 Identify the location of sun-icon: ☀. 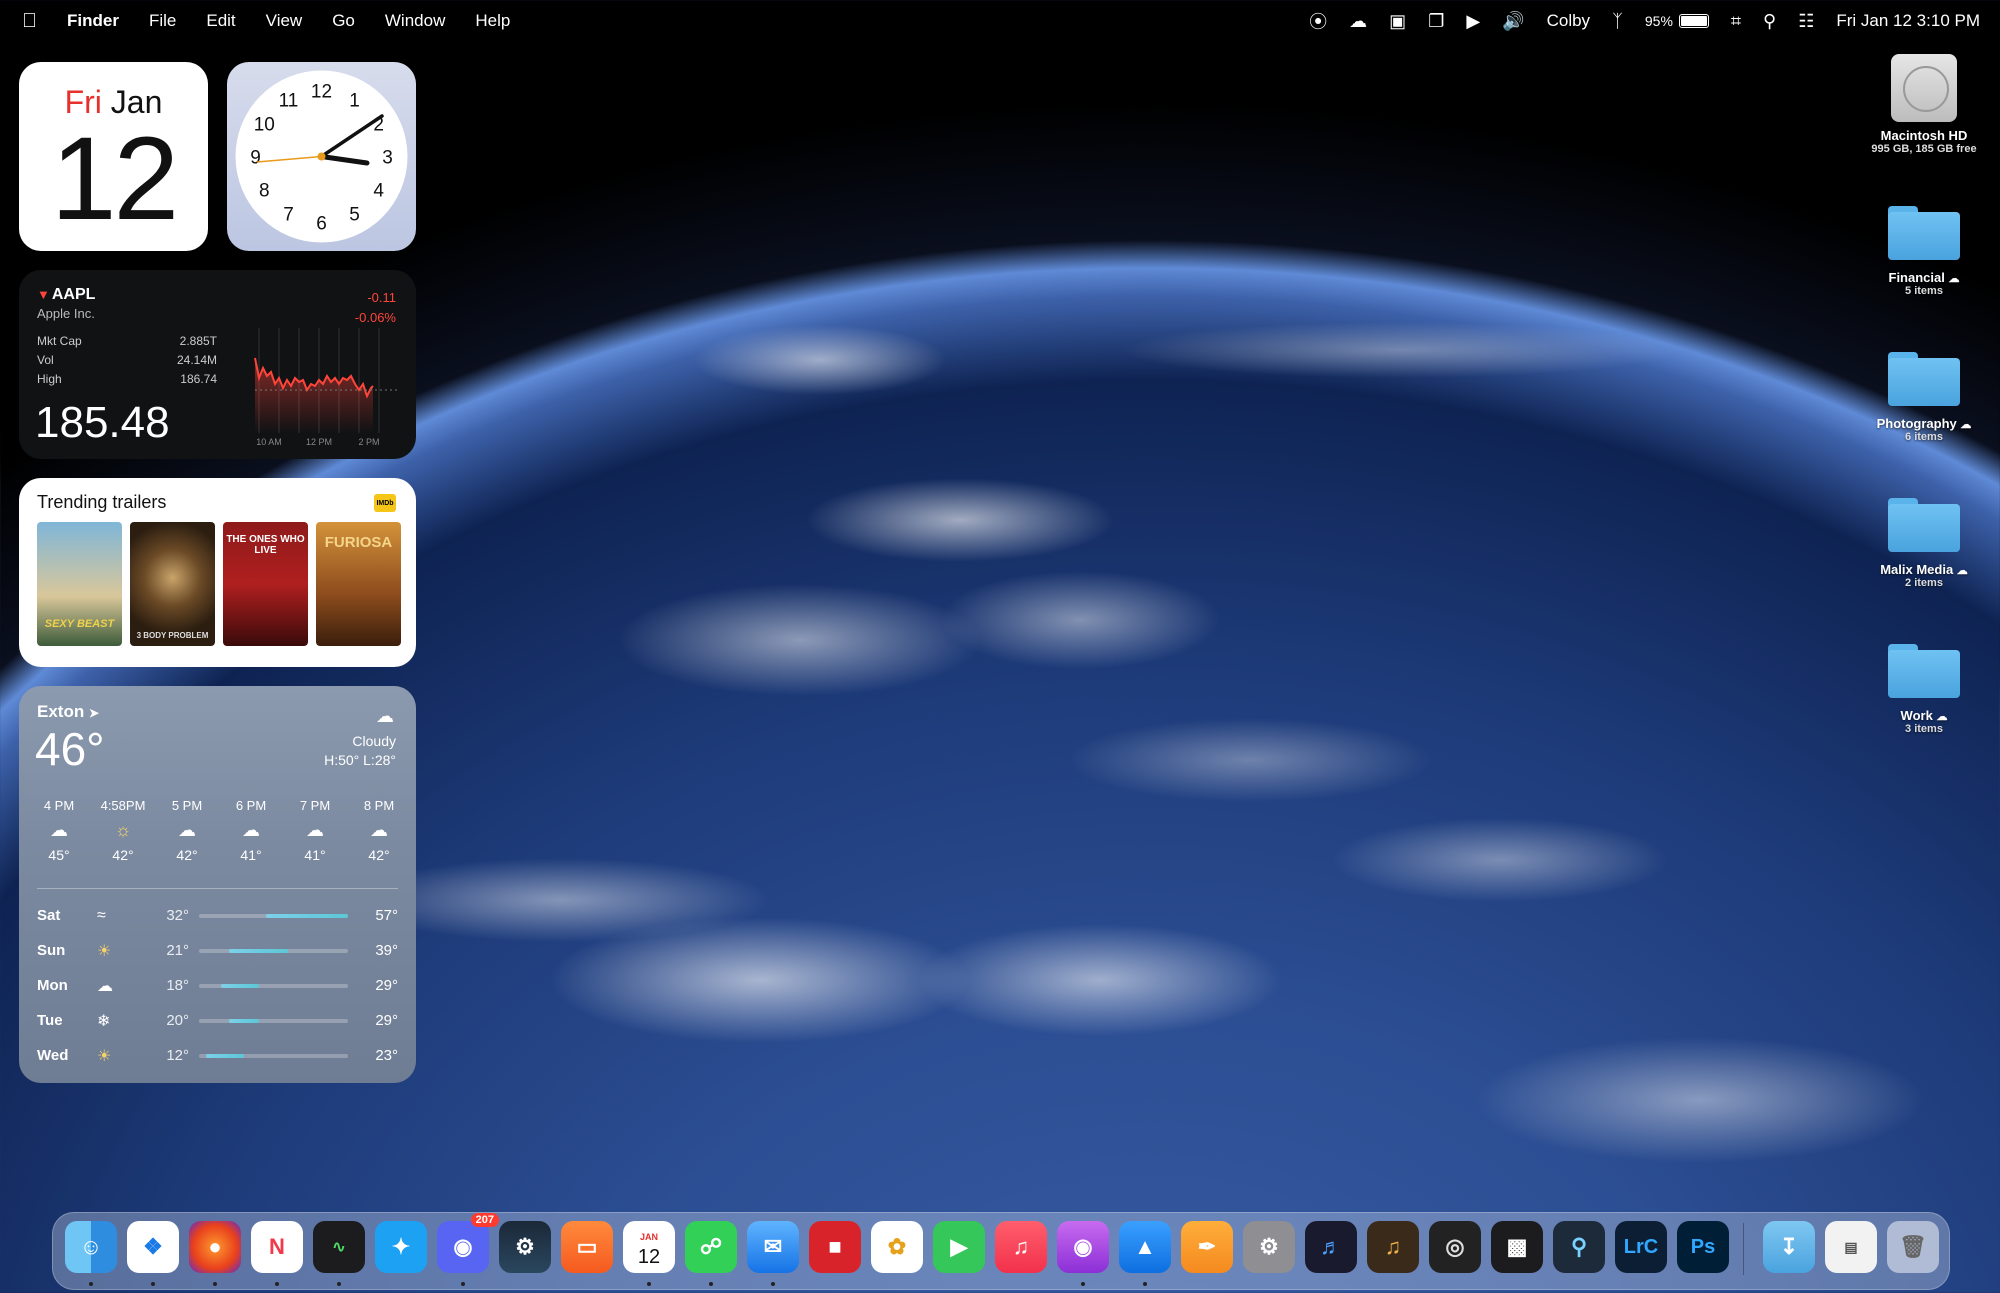
(104, 1056).